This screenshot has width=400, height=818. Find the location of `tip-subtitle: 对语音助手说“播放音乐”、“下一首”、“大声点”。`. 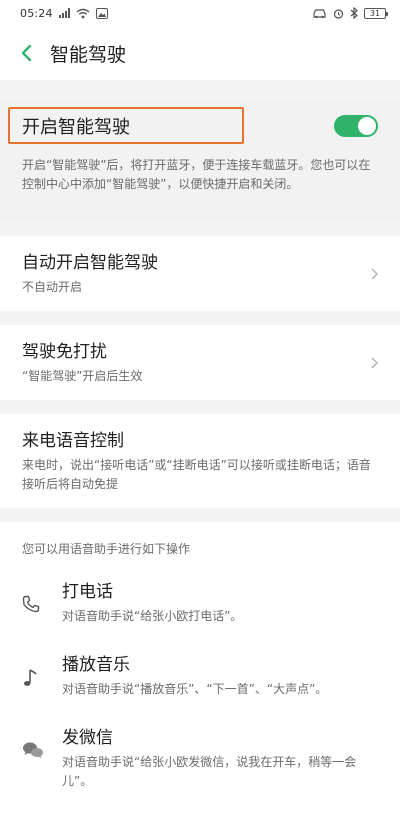

tip-subtitle: 对语音助手说“播放音乐”、“下一首”、“大声点”。 is located at coordinates (195, 689).